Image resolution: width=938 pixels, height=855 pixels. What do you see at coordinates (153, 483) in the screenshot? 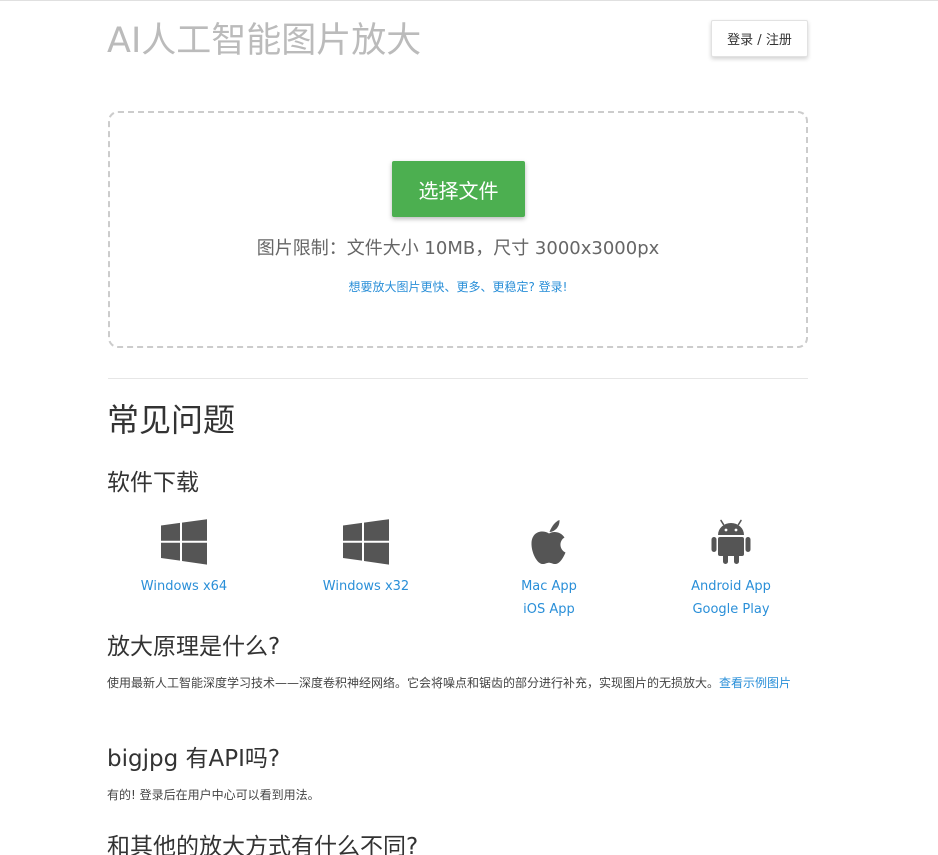
I see `download-heading: 软件下载` at bounding box center [153, 483].